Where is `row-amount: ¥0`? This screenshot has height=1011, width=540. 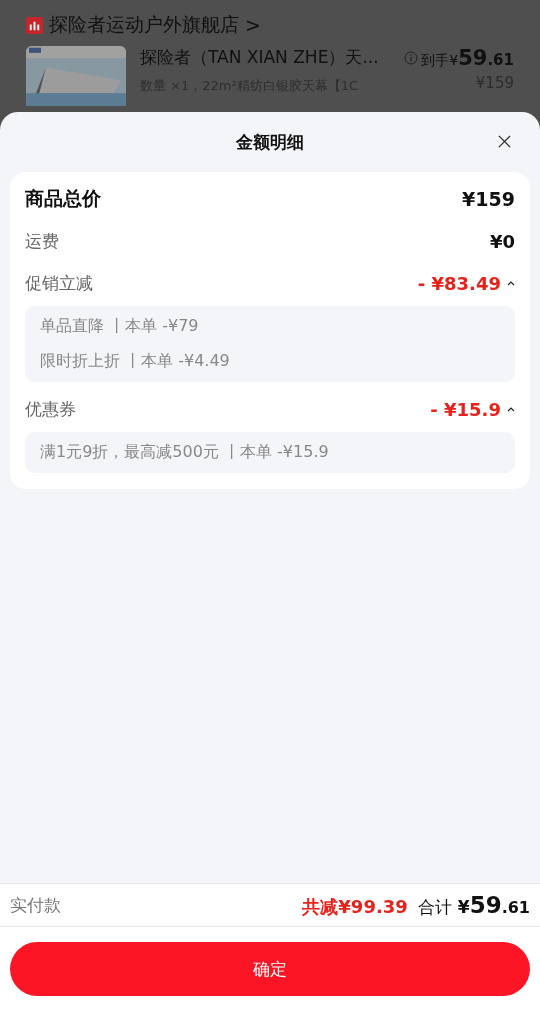 row-amount: ¥0 is located at coordinates (502, 241).